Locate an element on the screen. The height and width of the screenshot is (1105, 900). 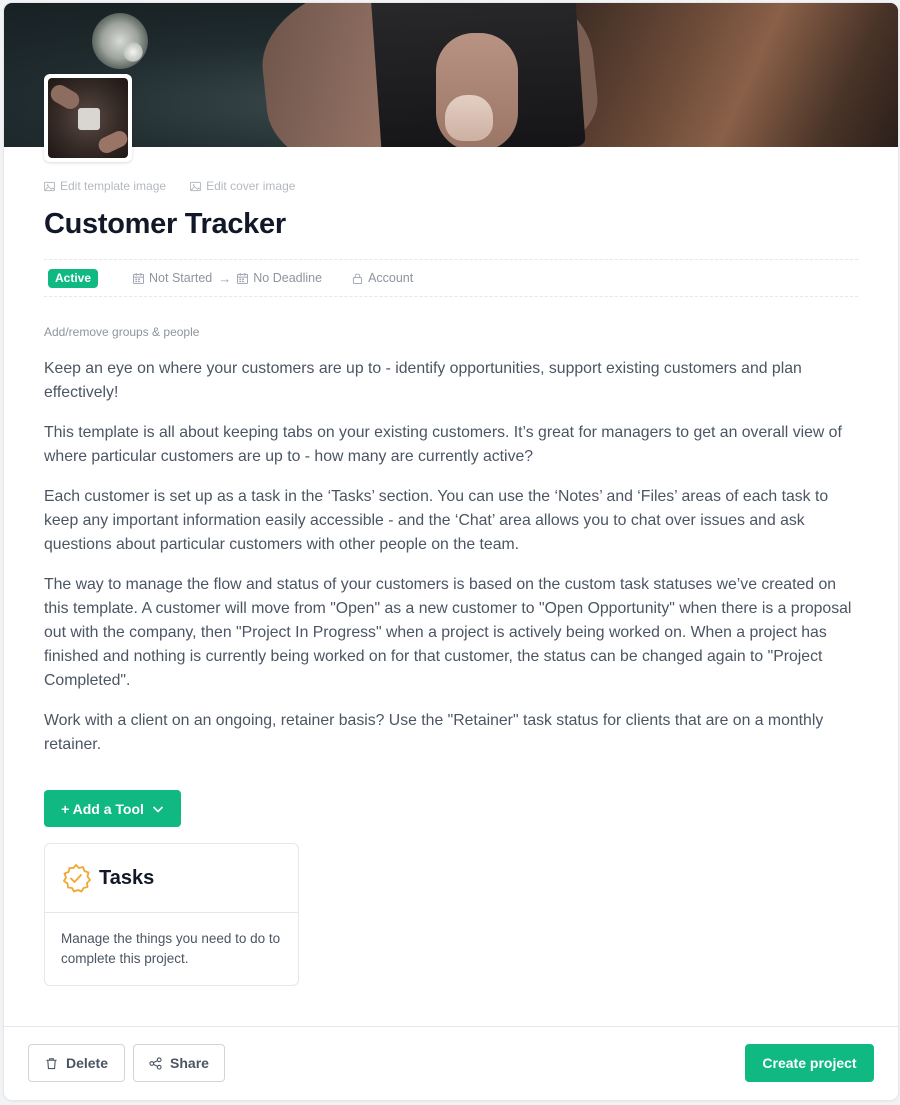
lock-icon is located at coordinates (357, 278).